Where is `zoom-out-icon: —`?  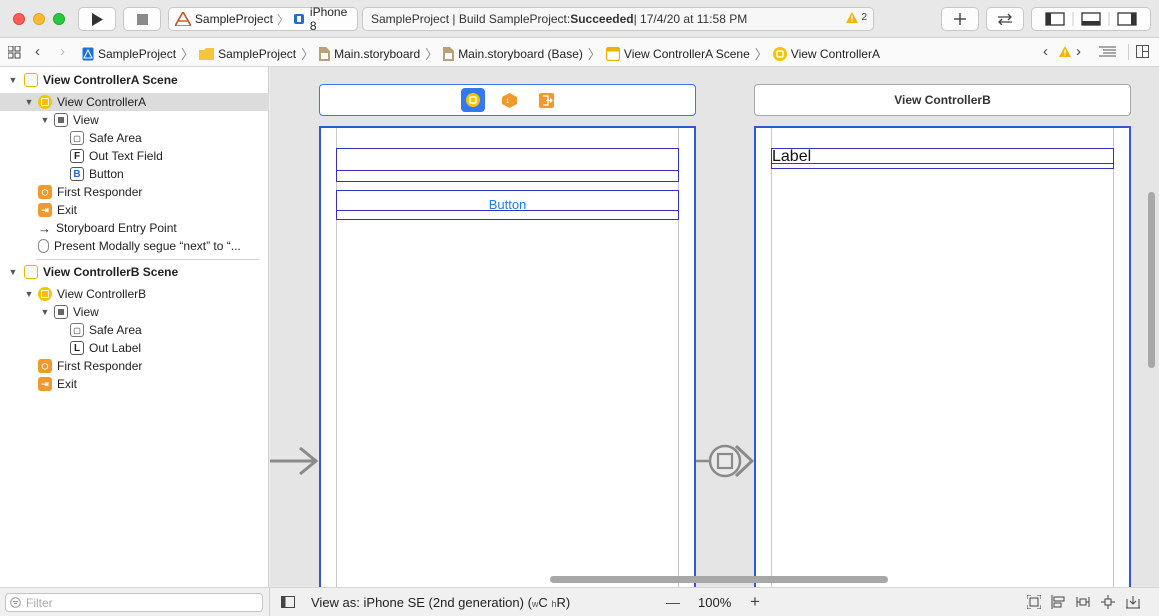
zoom-out-icon: — is located at coordinates (673, 602).